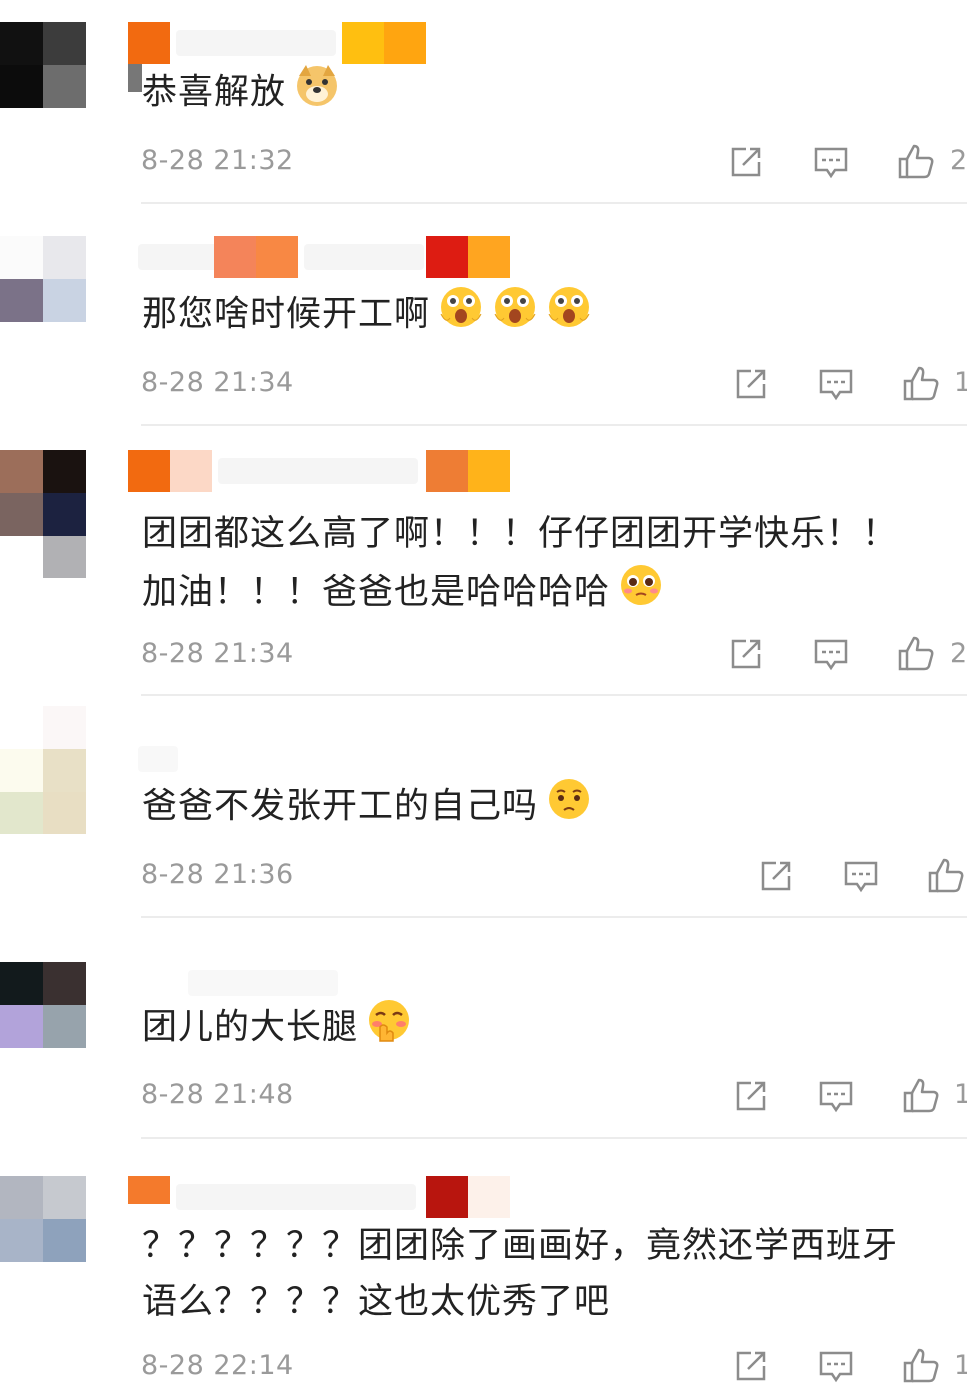  What do you see at coordinates (569, 807) in the screenshot?
I see `sad-emoji` at bounding box center [569, 807].